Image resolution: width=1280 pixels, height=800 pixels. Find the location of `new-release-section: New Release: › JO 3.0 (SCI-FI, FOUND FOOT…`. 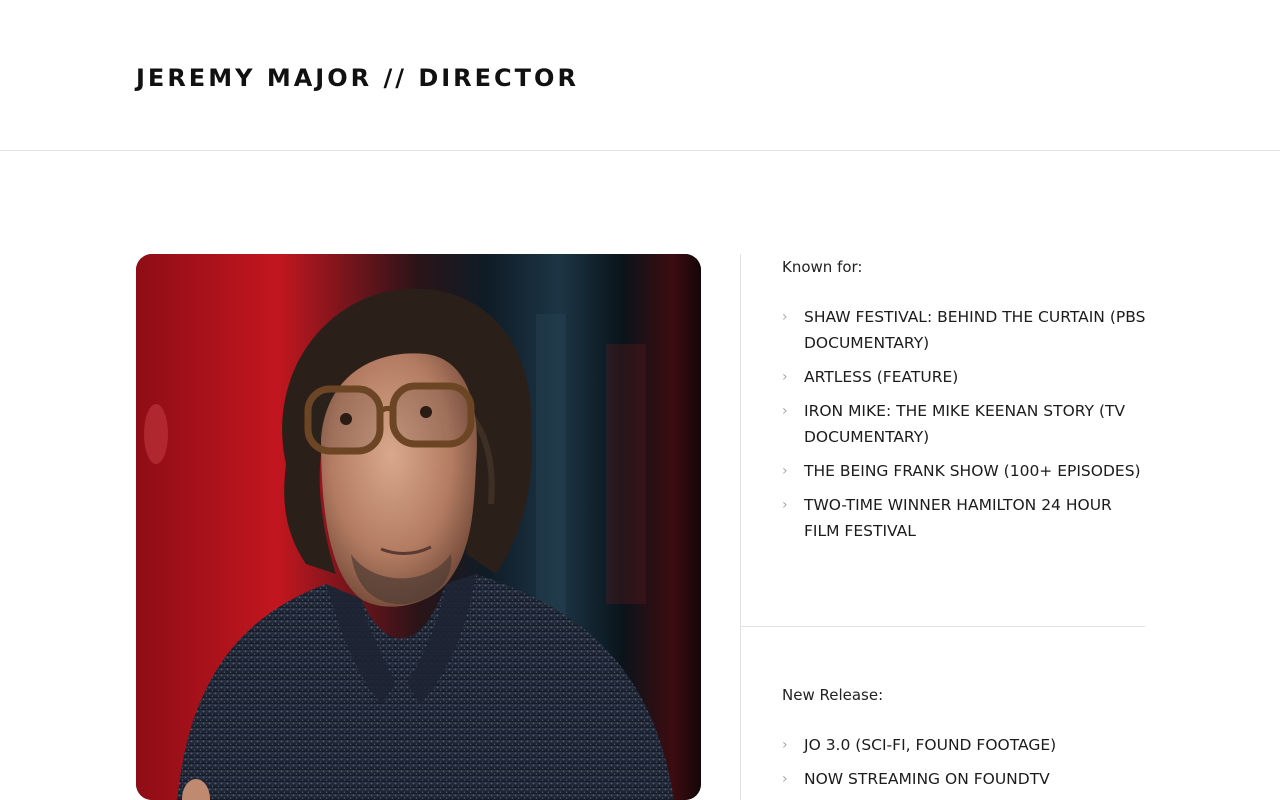

new-release-section: New Release: › JO 3.0 (SCI-FI, FOUND FOOT… is located at coordinates (946, 741).